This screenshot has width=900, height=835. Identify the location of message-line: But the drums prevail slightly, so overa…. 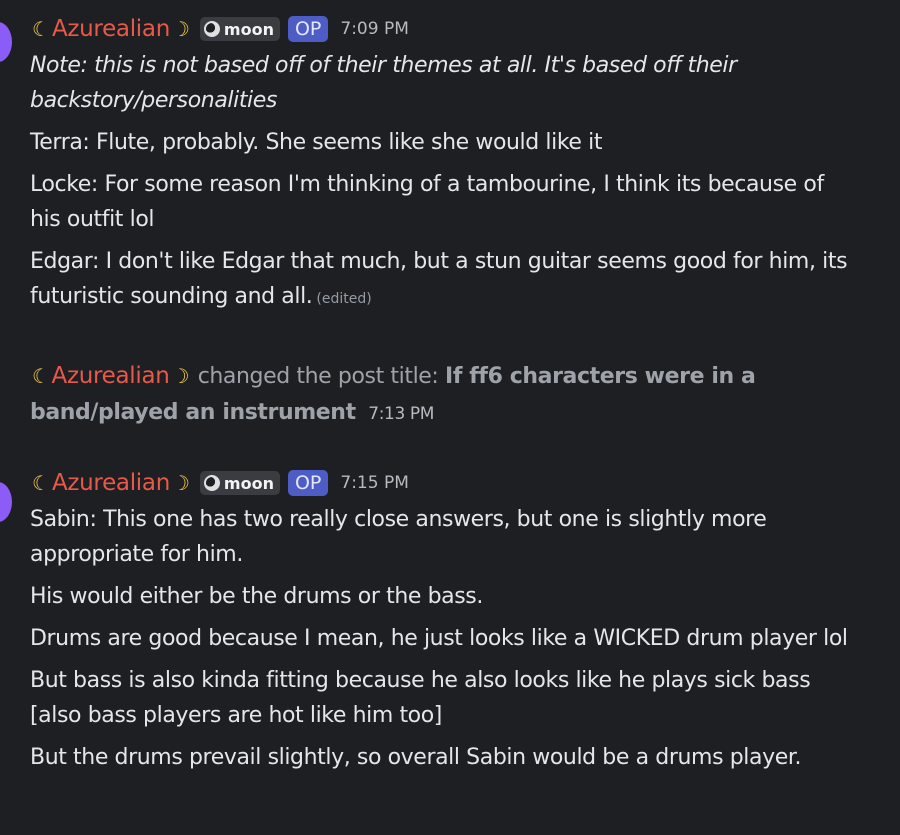
(416, 757).